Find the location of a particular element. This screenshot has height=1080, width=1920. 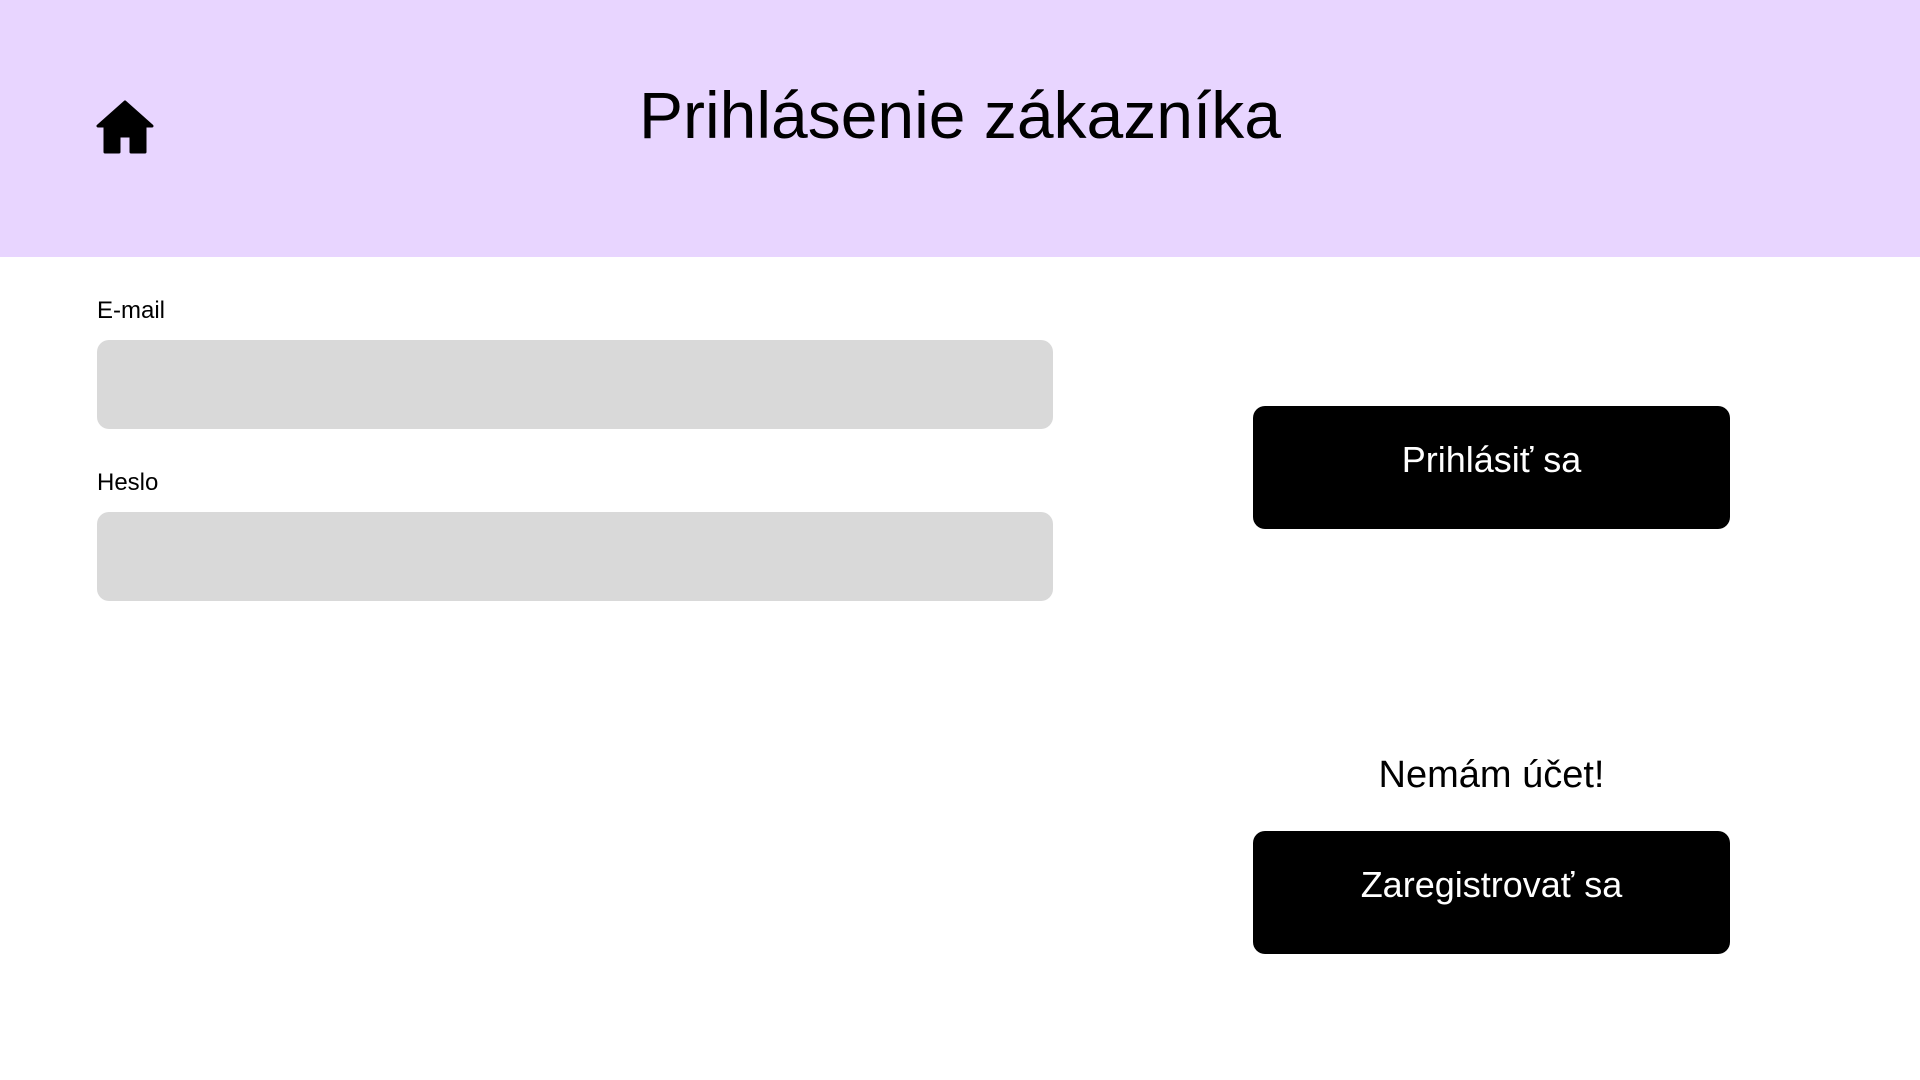

page-title-text: Prihlásenie zákazníka is located at coordinates (960, 115).